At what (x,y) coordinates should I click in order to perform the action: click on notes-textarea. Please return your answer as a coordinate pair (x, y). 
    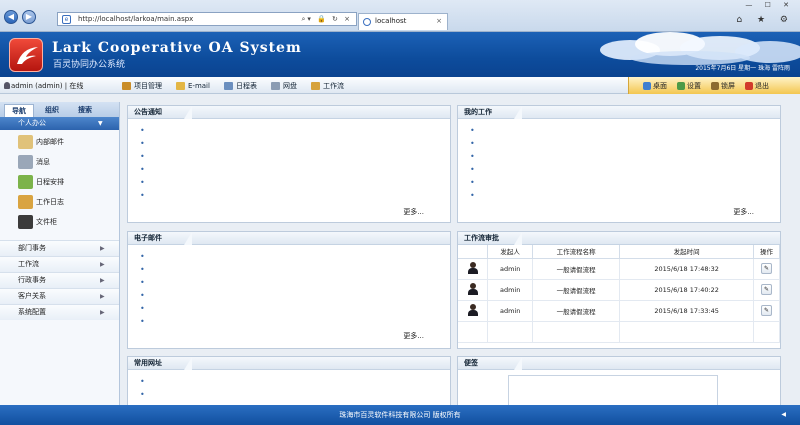
    Looking at the image, I should click on (613, 391).